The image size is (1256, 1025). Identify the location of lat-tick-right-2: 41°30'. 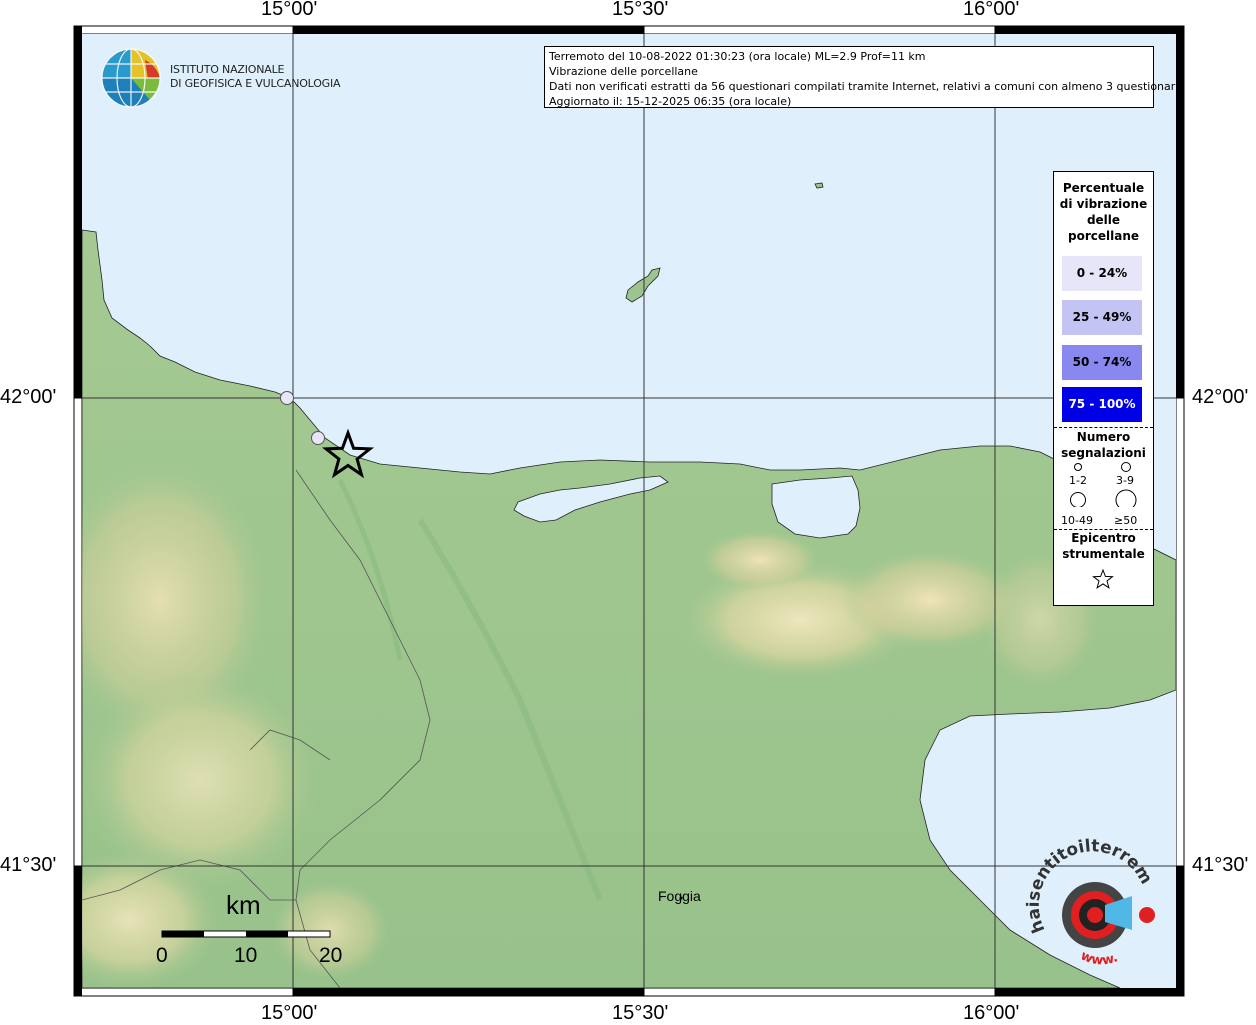
(1220, 865).